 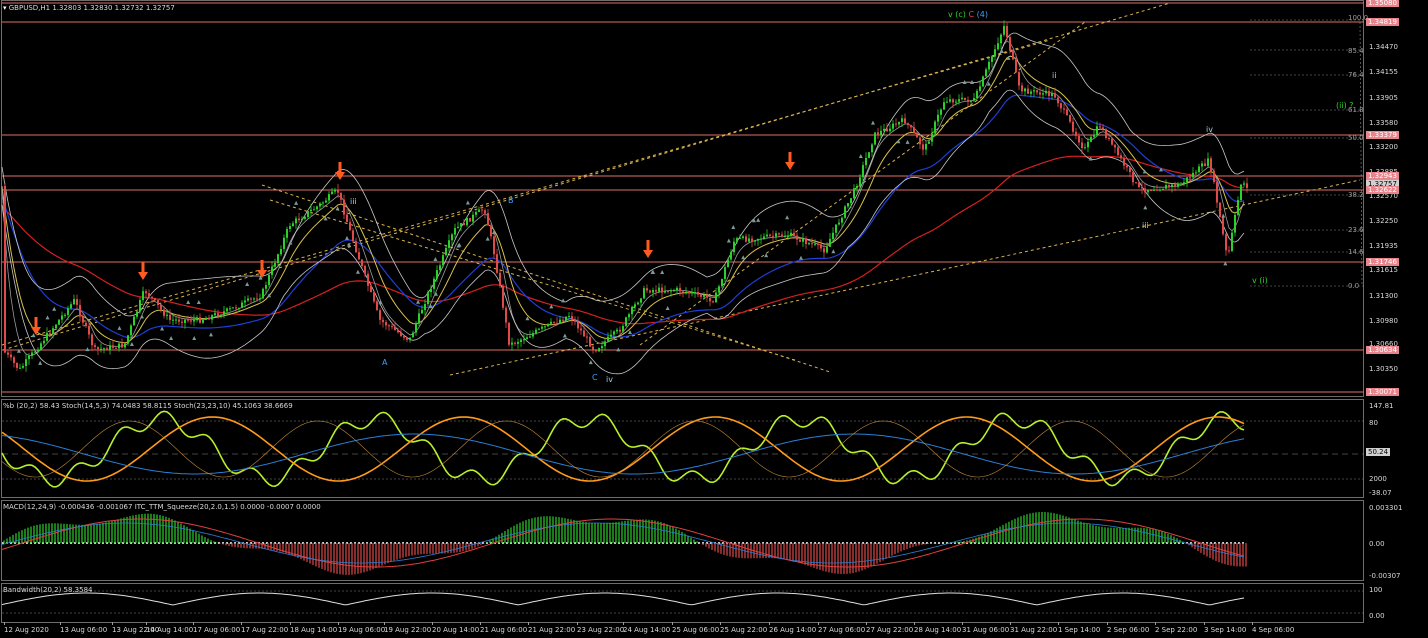 I want to click on time-axis-label: 26 Aug 14:00, so click(x=793, y=630).